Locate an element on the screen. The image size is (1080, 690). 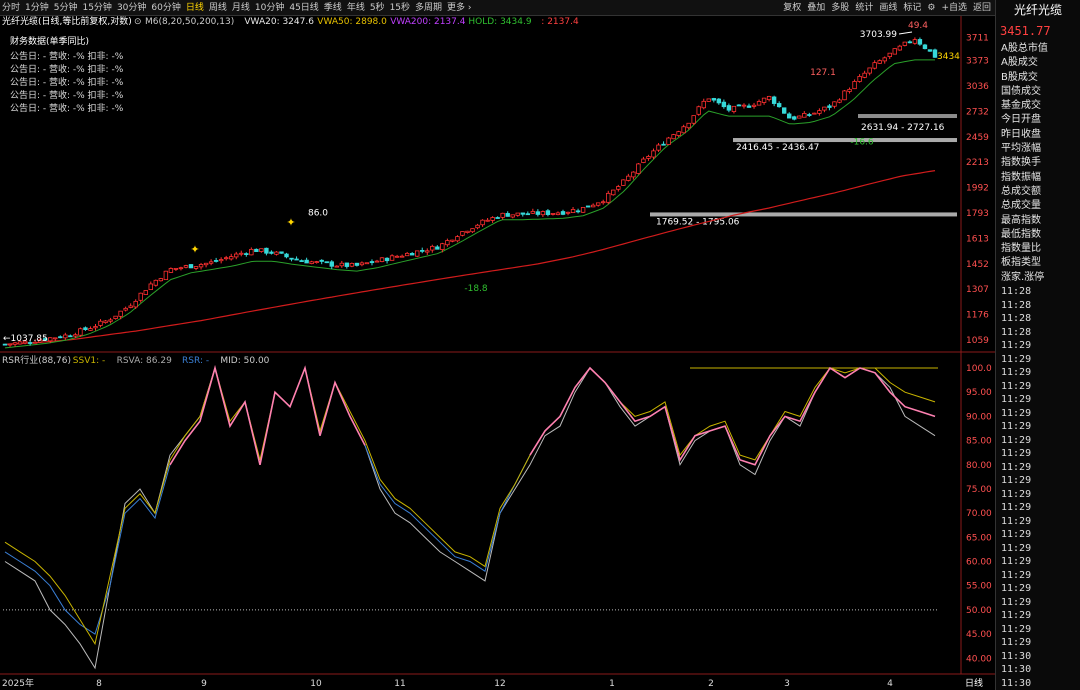
sidebar-item: B股成交 is located at coordinates (1038, 78).